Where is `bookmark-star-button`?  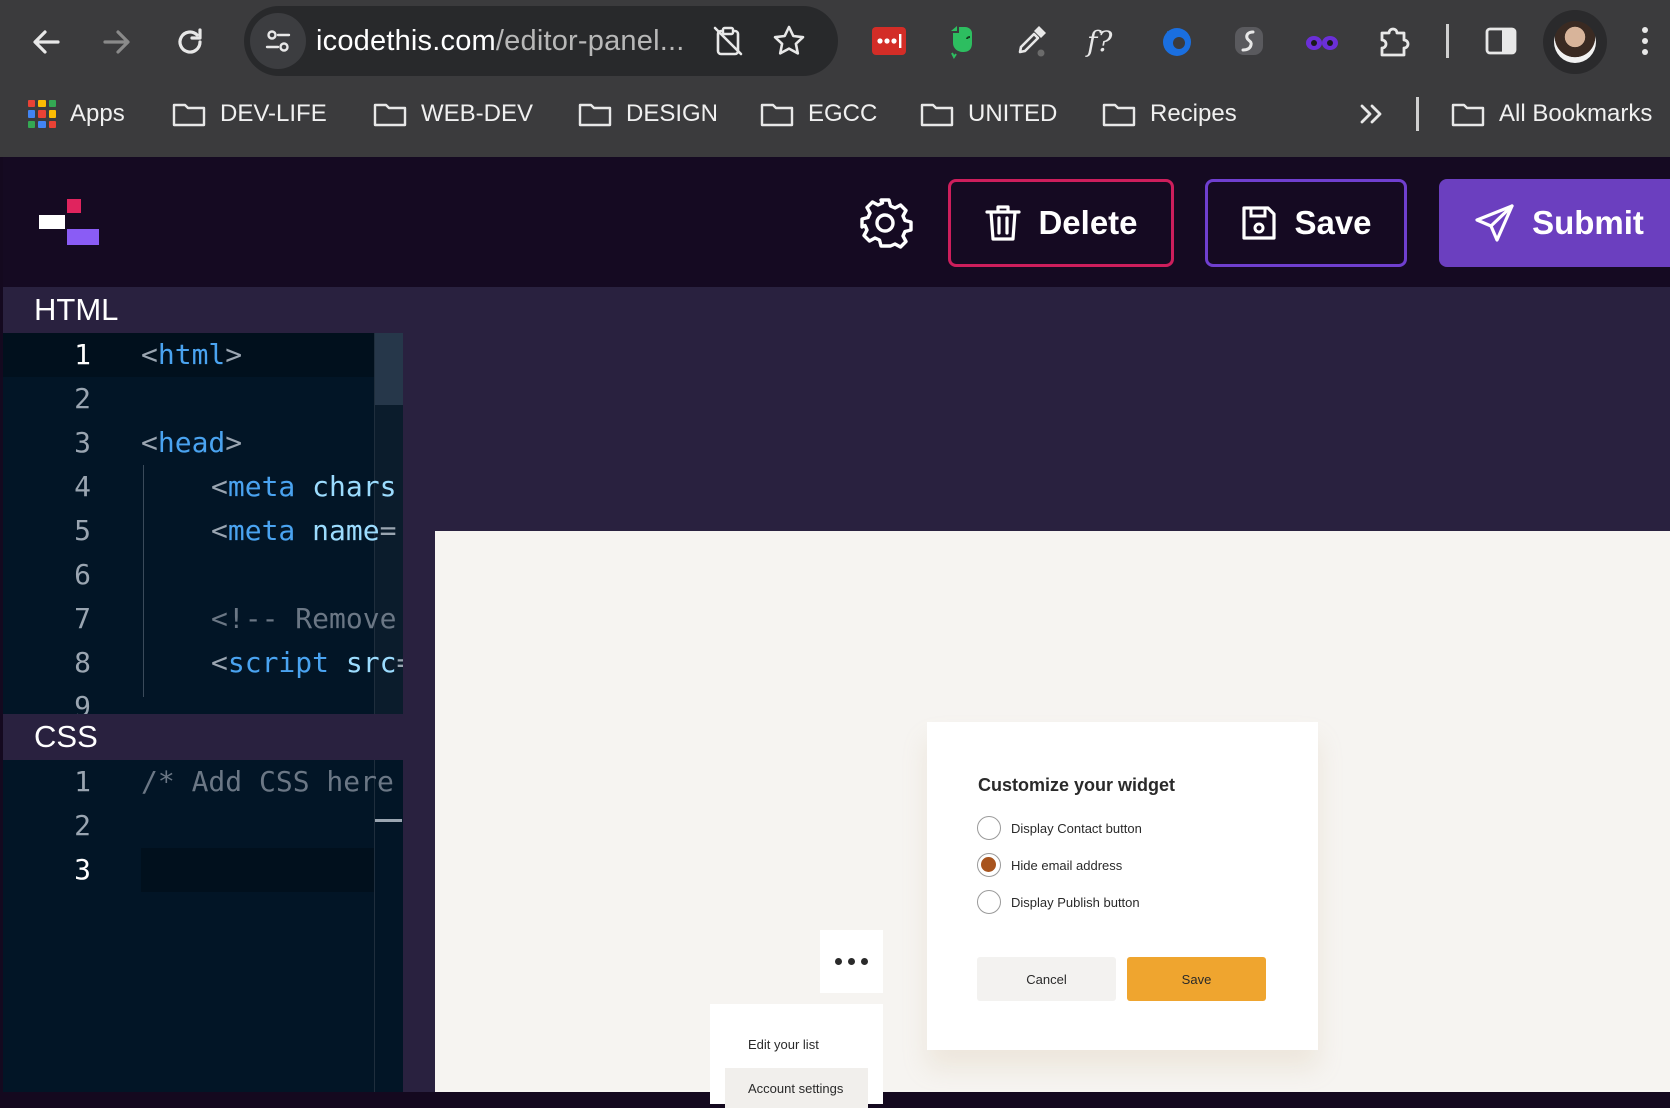 bookmark-star-button is located at coordinates (789, 41).